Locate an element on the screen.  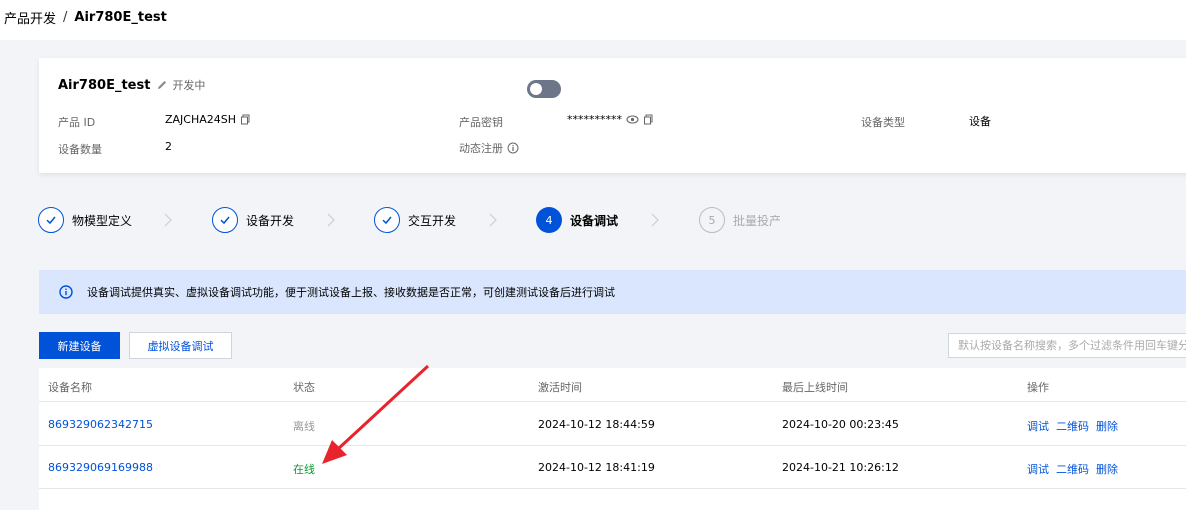
activated-time: 2024-10-12 18:44:59 is located at coordinates (596, 424).